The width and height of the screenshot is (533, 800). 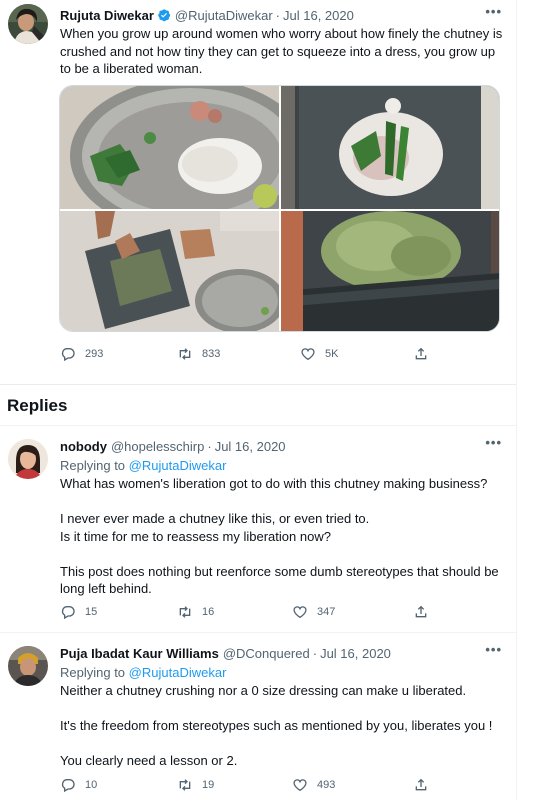 I want to click on retweet-count: 19, so click(x=208, y=785).